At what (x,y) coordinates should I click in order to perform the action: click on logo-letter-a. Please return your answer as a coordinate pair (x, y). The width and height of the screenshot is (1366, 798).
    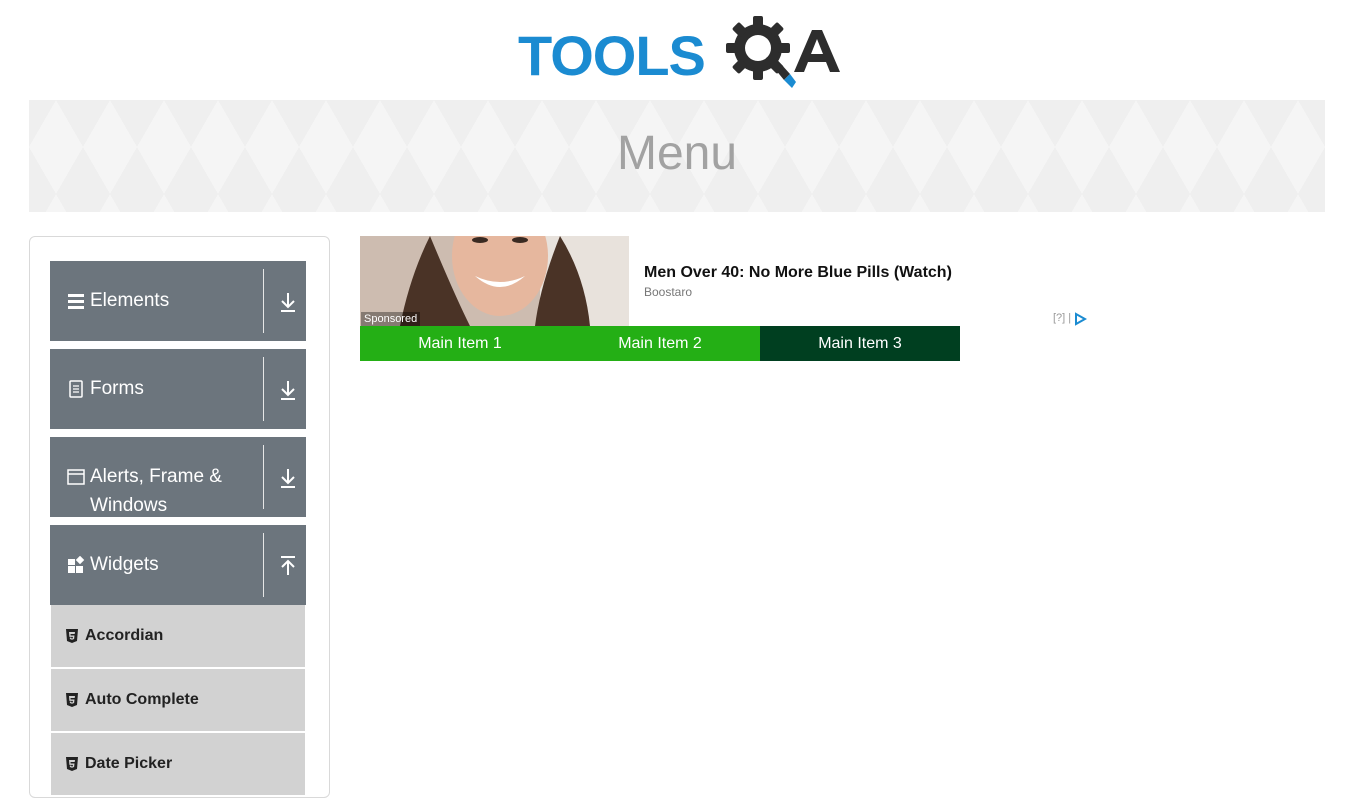
    Looking at the image, I should click on (817, 51).